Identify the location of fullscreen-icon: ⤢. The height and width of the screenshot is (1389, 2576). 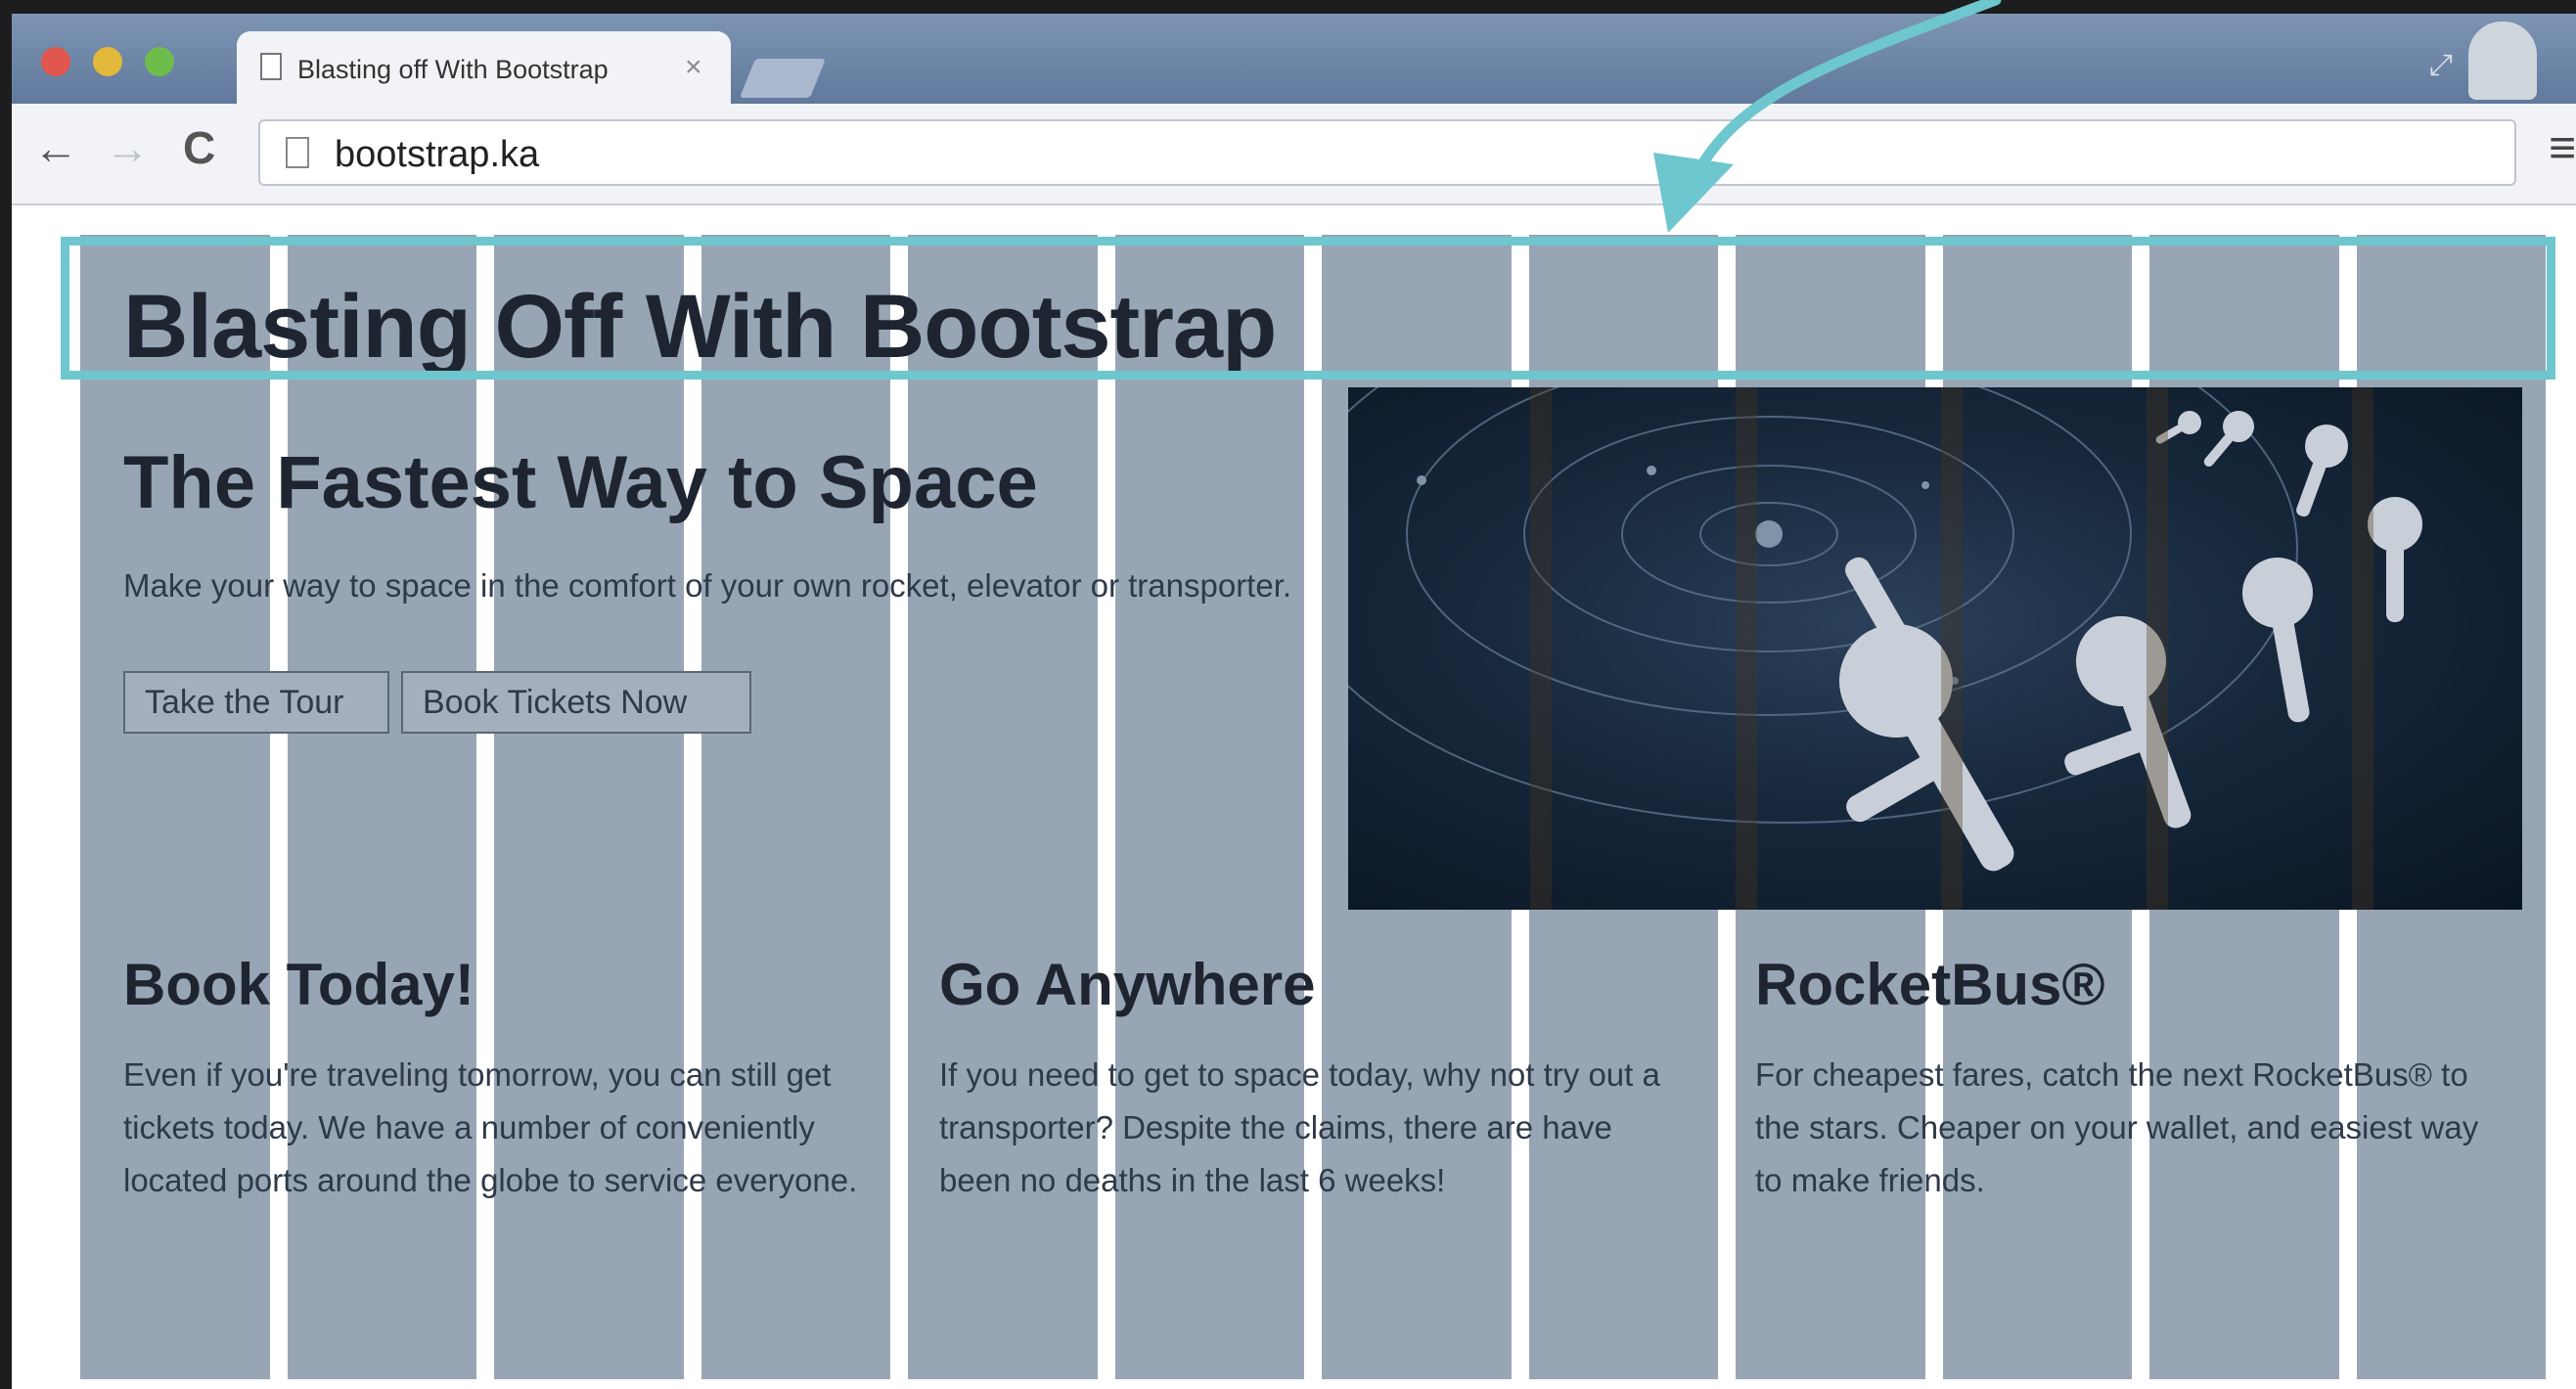
(2441, 66).